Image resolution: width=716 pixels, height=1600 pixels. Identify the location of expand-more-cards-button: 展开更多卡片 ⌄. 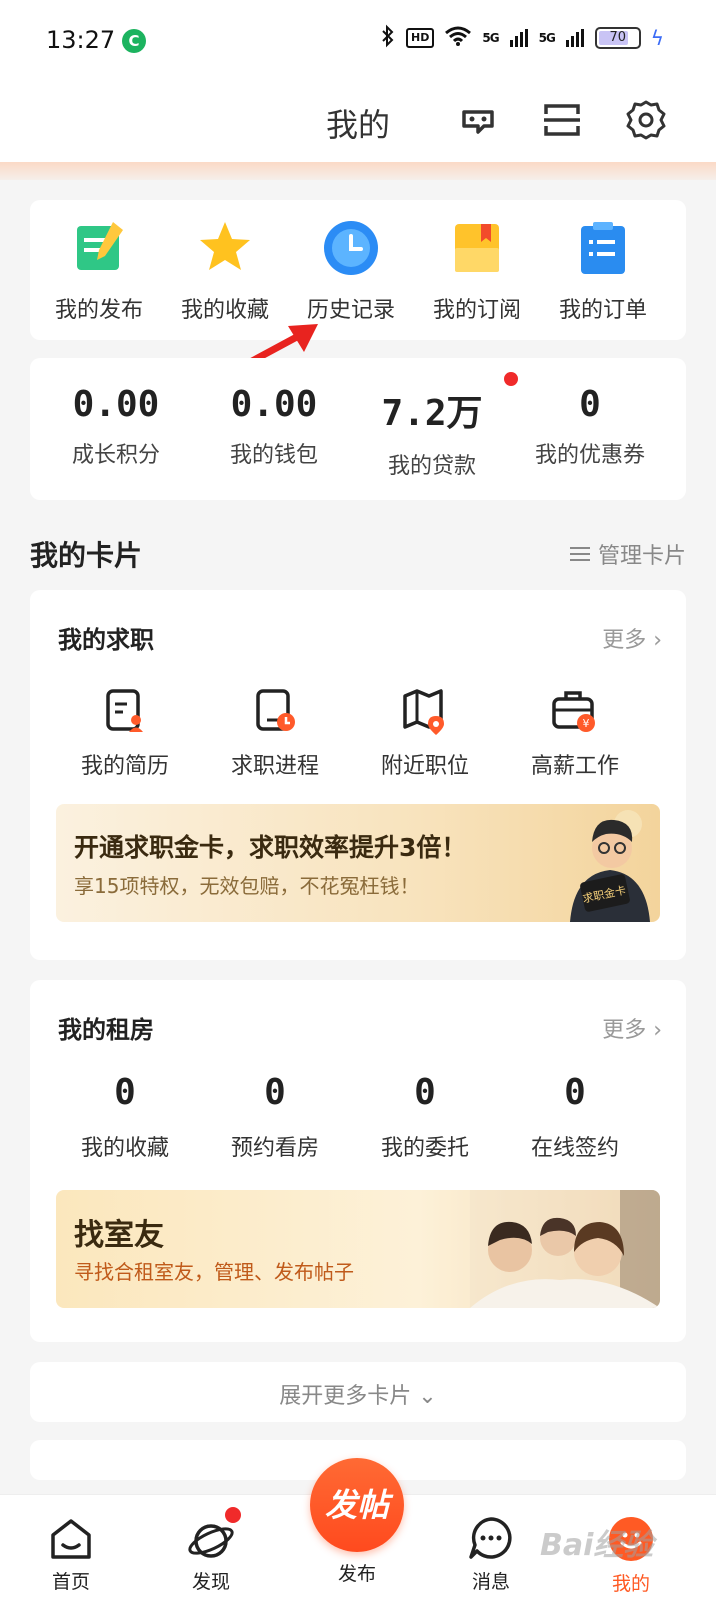
(358, 1392).